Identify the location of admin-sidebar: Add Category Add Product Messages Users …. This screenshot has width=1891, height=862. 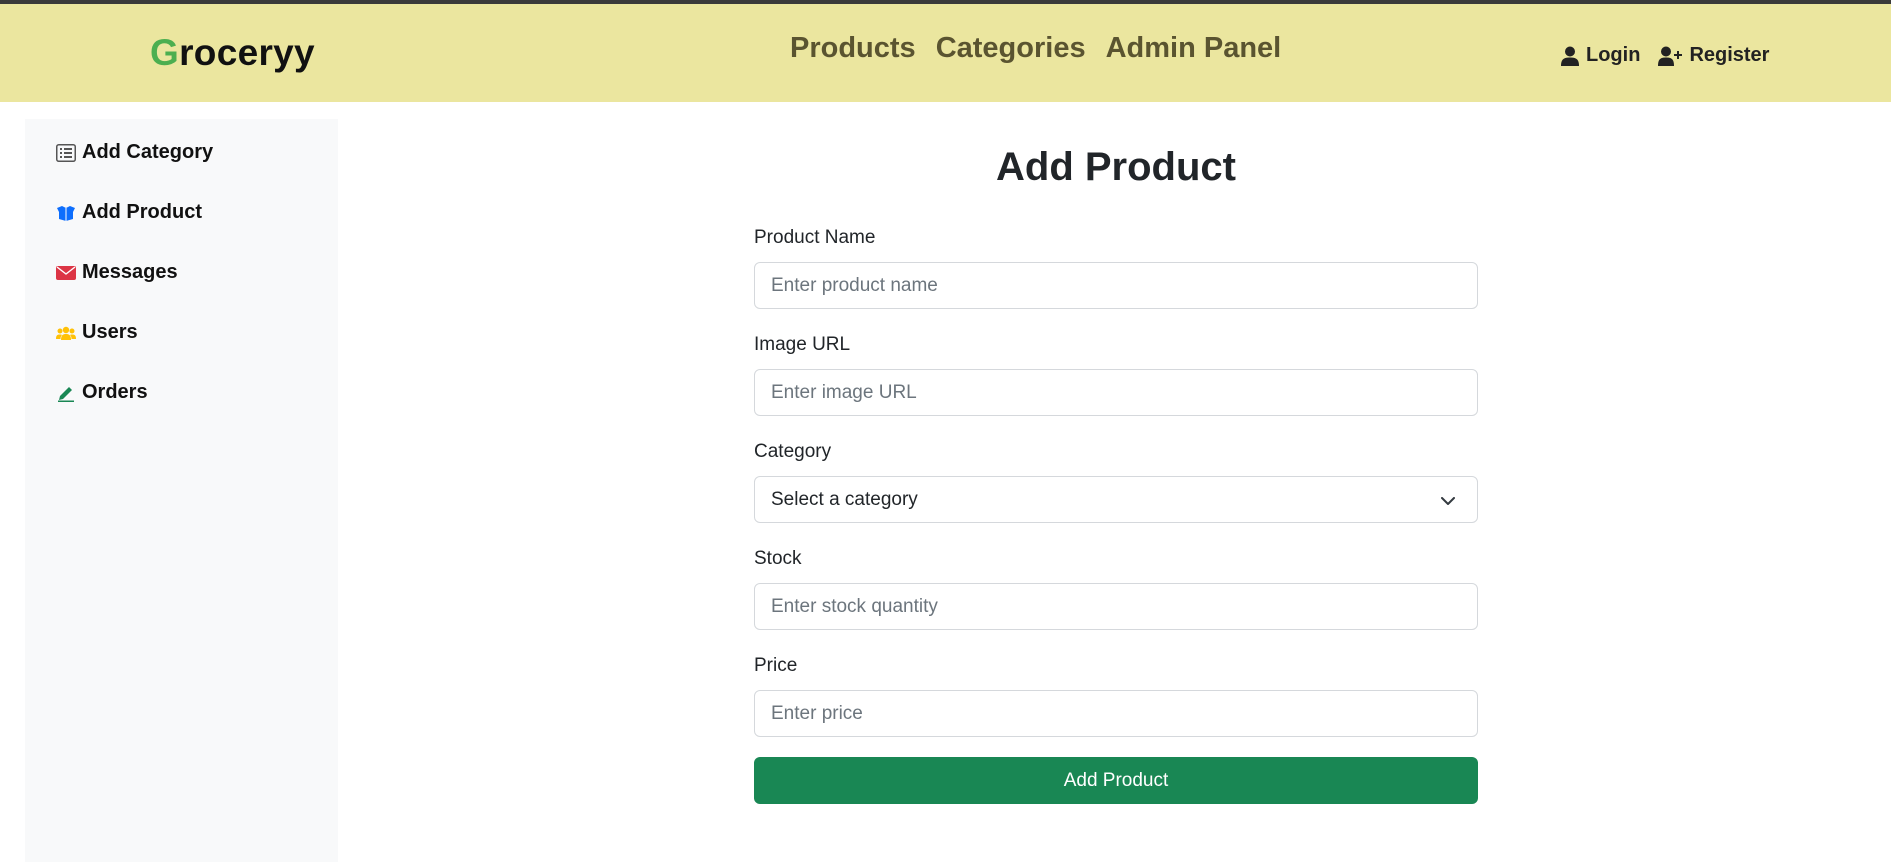
(181, 490).